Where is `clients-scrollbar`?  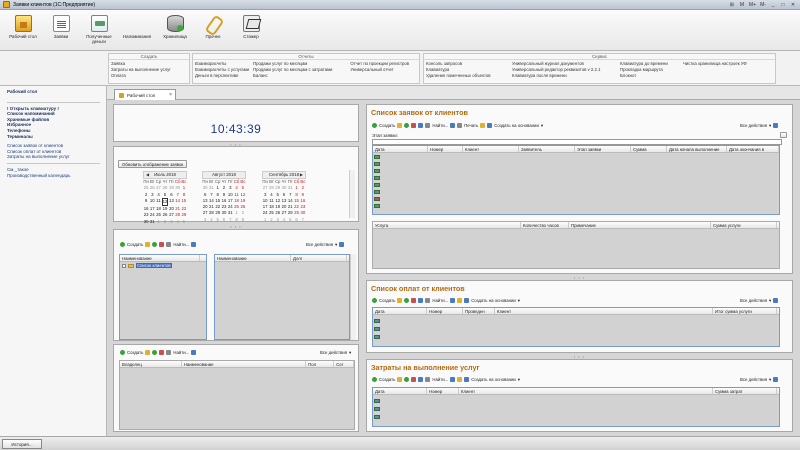
clients-scrollbar is located at coordinates (353, 297).